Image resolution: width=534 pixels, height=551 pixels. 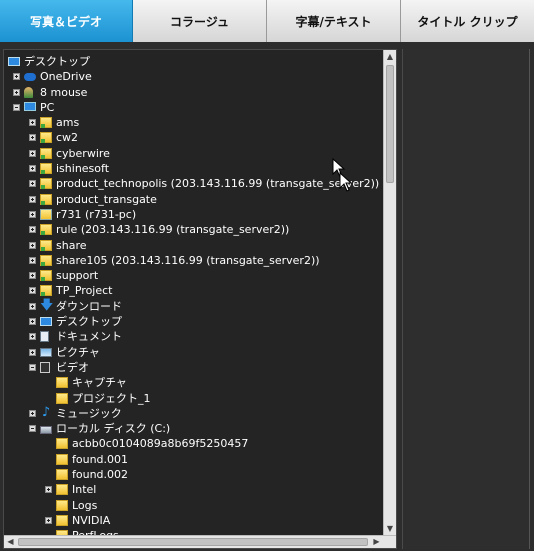 I want to click on scroll-down-arrow-icon: ▼, so click(x=390, y=528).